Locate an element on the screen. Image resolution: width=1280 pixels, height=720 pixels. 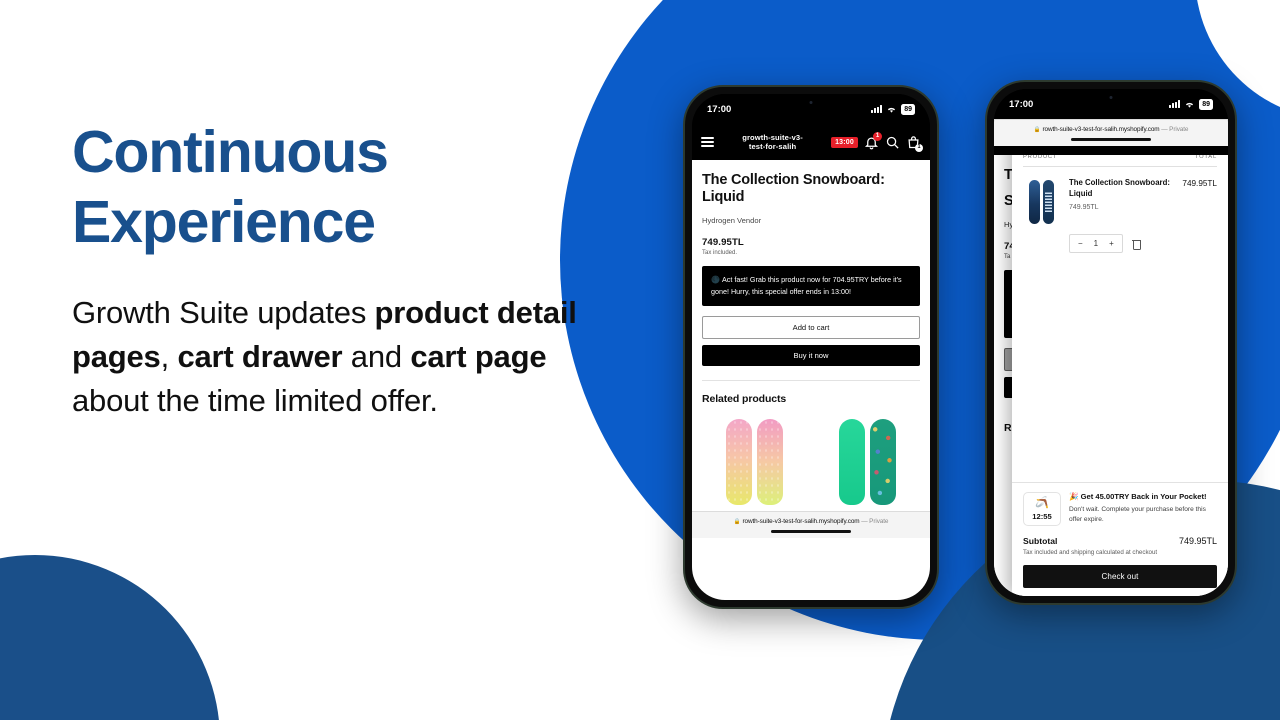
cart-column-headers: PRODUCT TOTAL is located at coordinates (1120, 160).